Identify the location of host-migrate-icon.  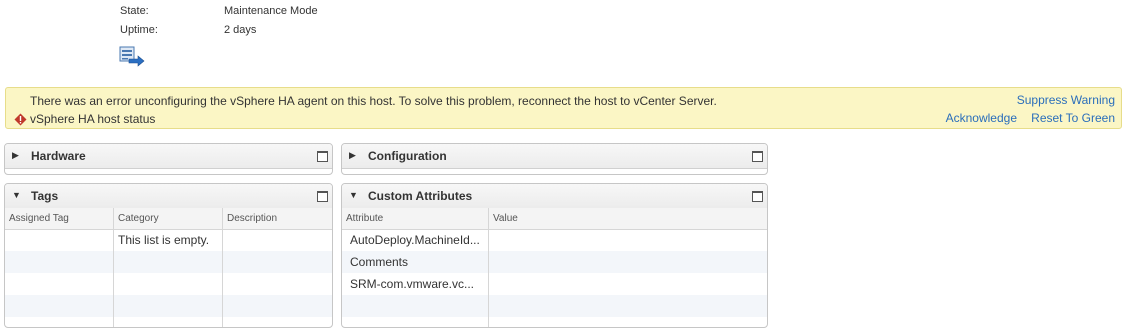
(132, 56).